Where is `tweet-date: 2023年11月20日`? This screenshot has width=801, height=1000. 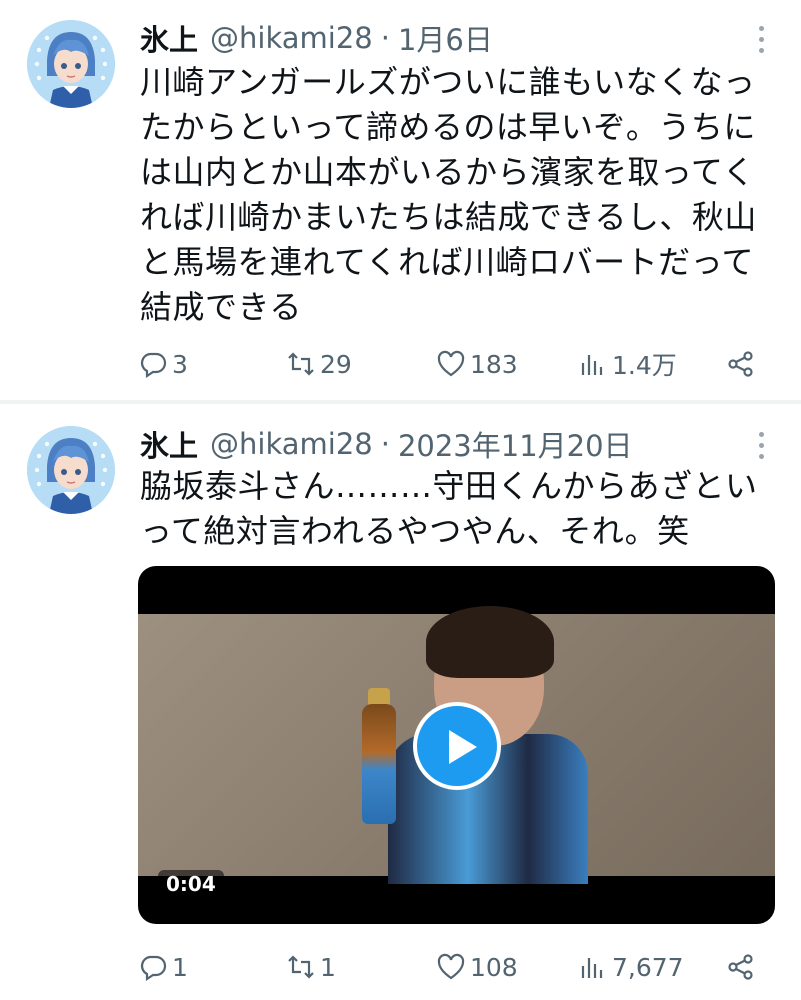
tweet-date: 2023年11月20日 is located at coordinates (515, 444).